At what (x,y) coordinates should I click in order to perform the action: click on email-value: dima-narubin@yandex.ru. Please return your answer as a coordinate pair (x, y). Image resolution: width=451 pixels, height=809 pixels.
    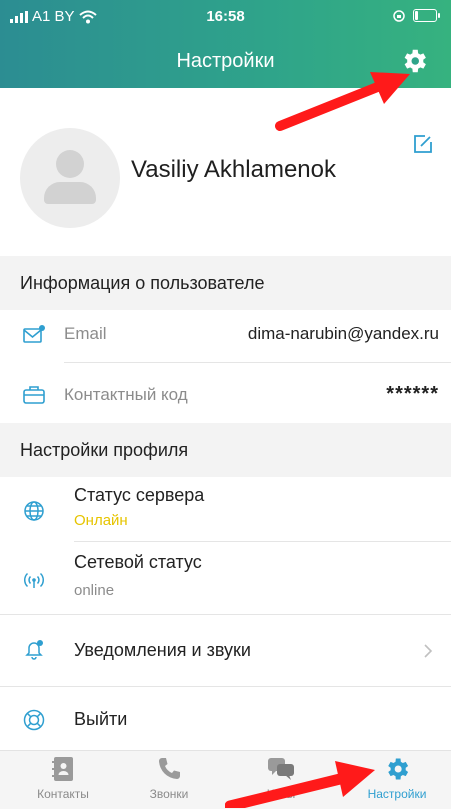
    Looking at the image, I should click on (343, 333).